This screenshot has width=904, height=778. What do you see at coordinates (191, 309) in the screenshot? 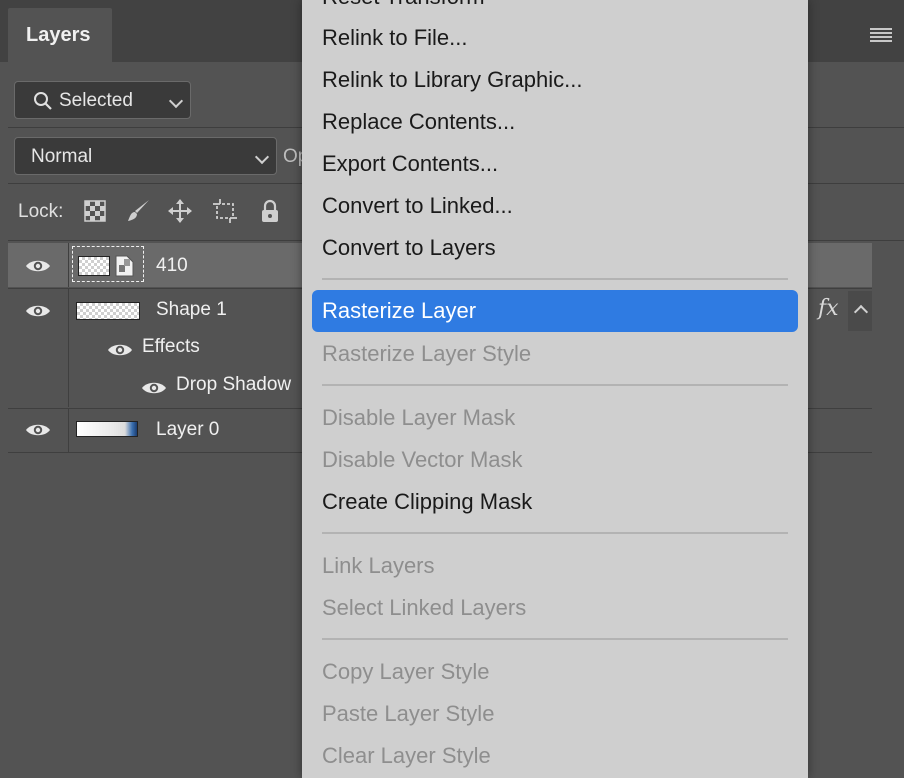
I see `layer-name: Shape 1` at bounding box center [191, 309].